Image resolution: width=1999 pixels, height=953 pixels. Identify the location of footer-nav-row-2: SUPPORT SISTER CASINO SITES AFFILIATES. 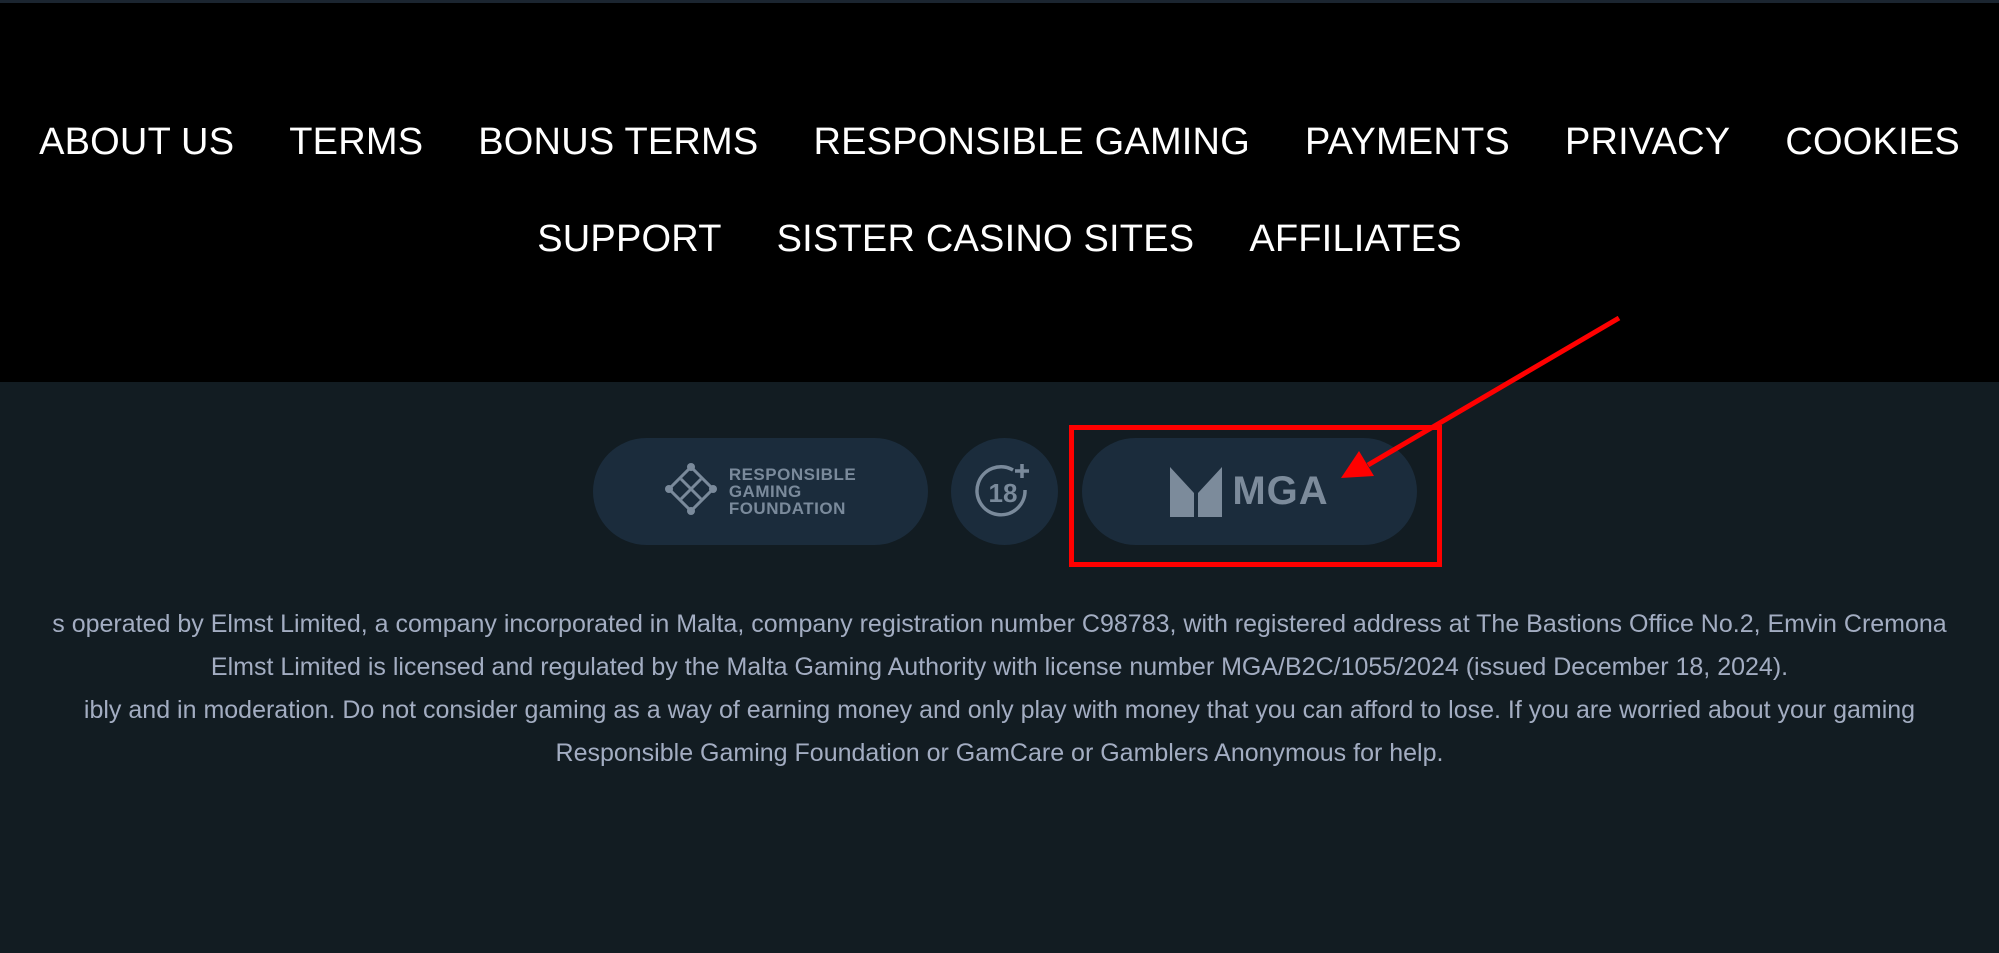
(999, 239).